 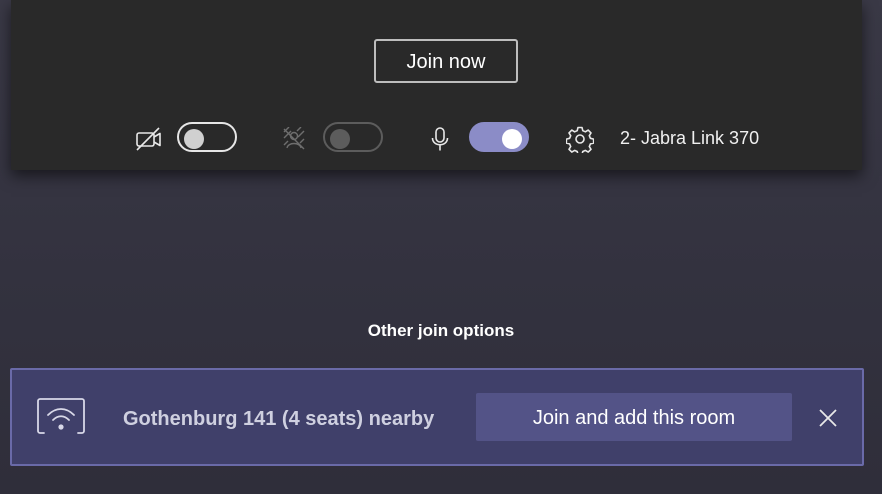 What do you see at coordinates (61, 416) in the screenshot?
I see `cast-wifi-icon` at bounding box center [61, 416].